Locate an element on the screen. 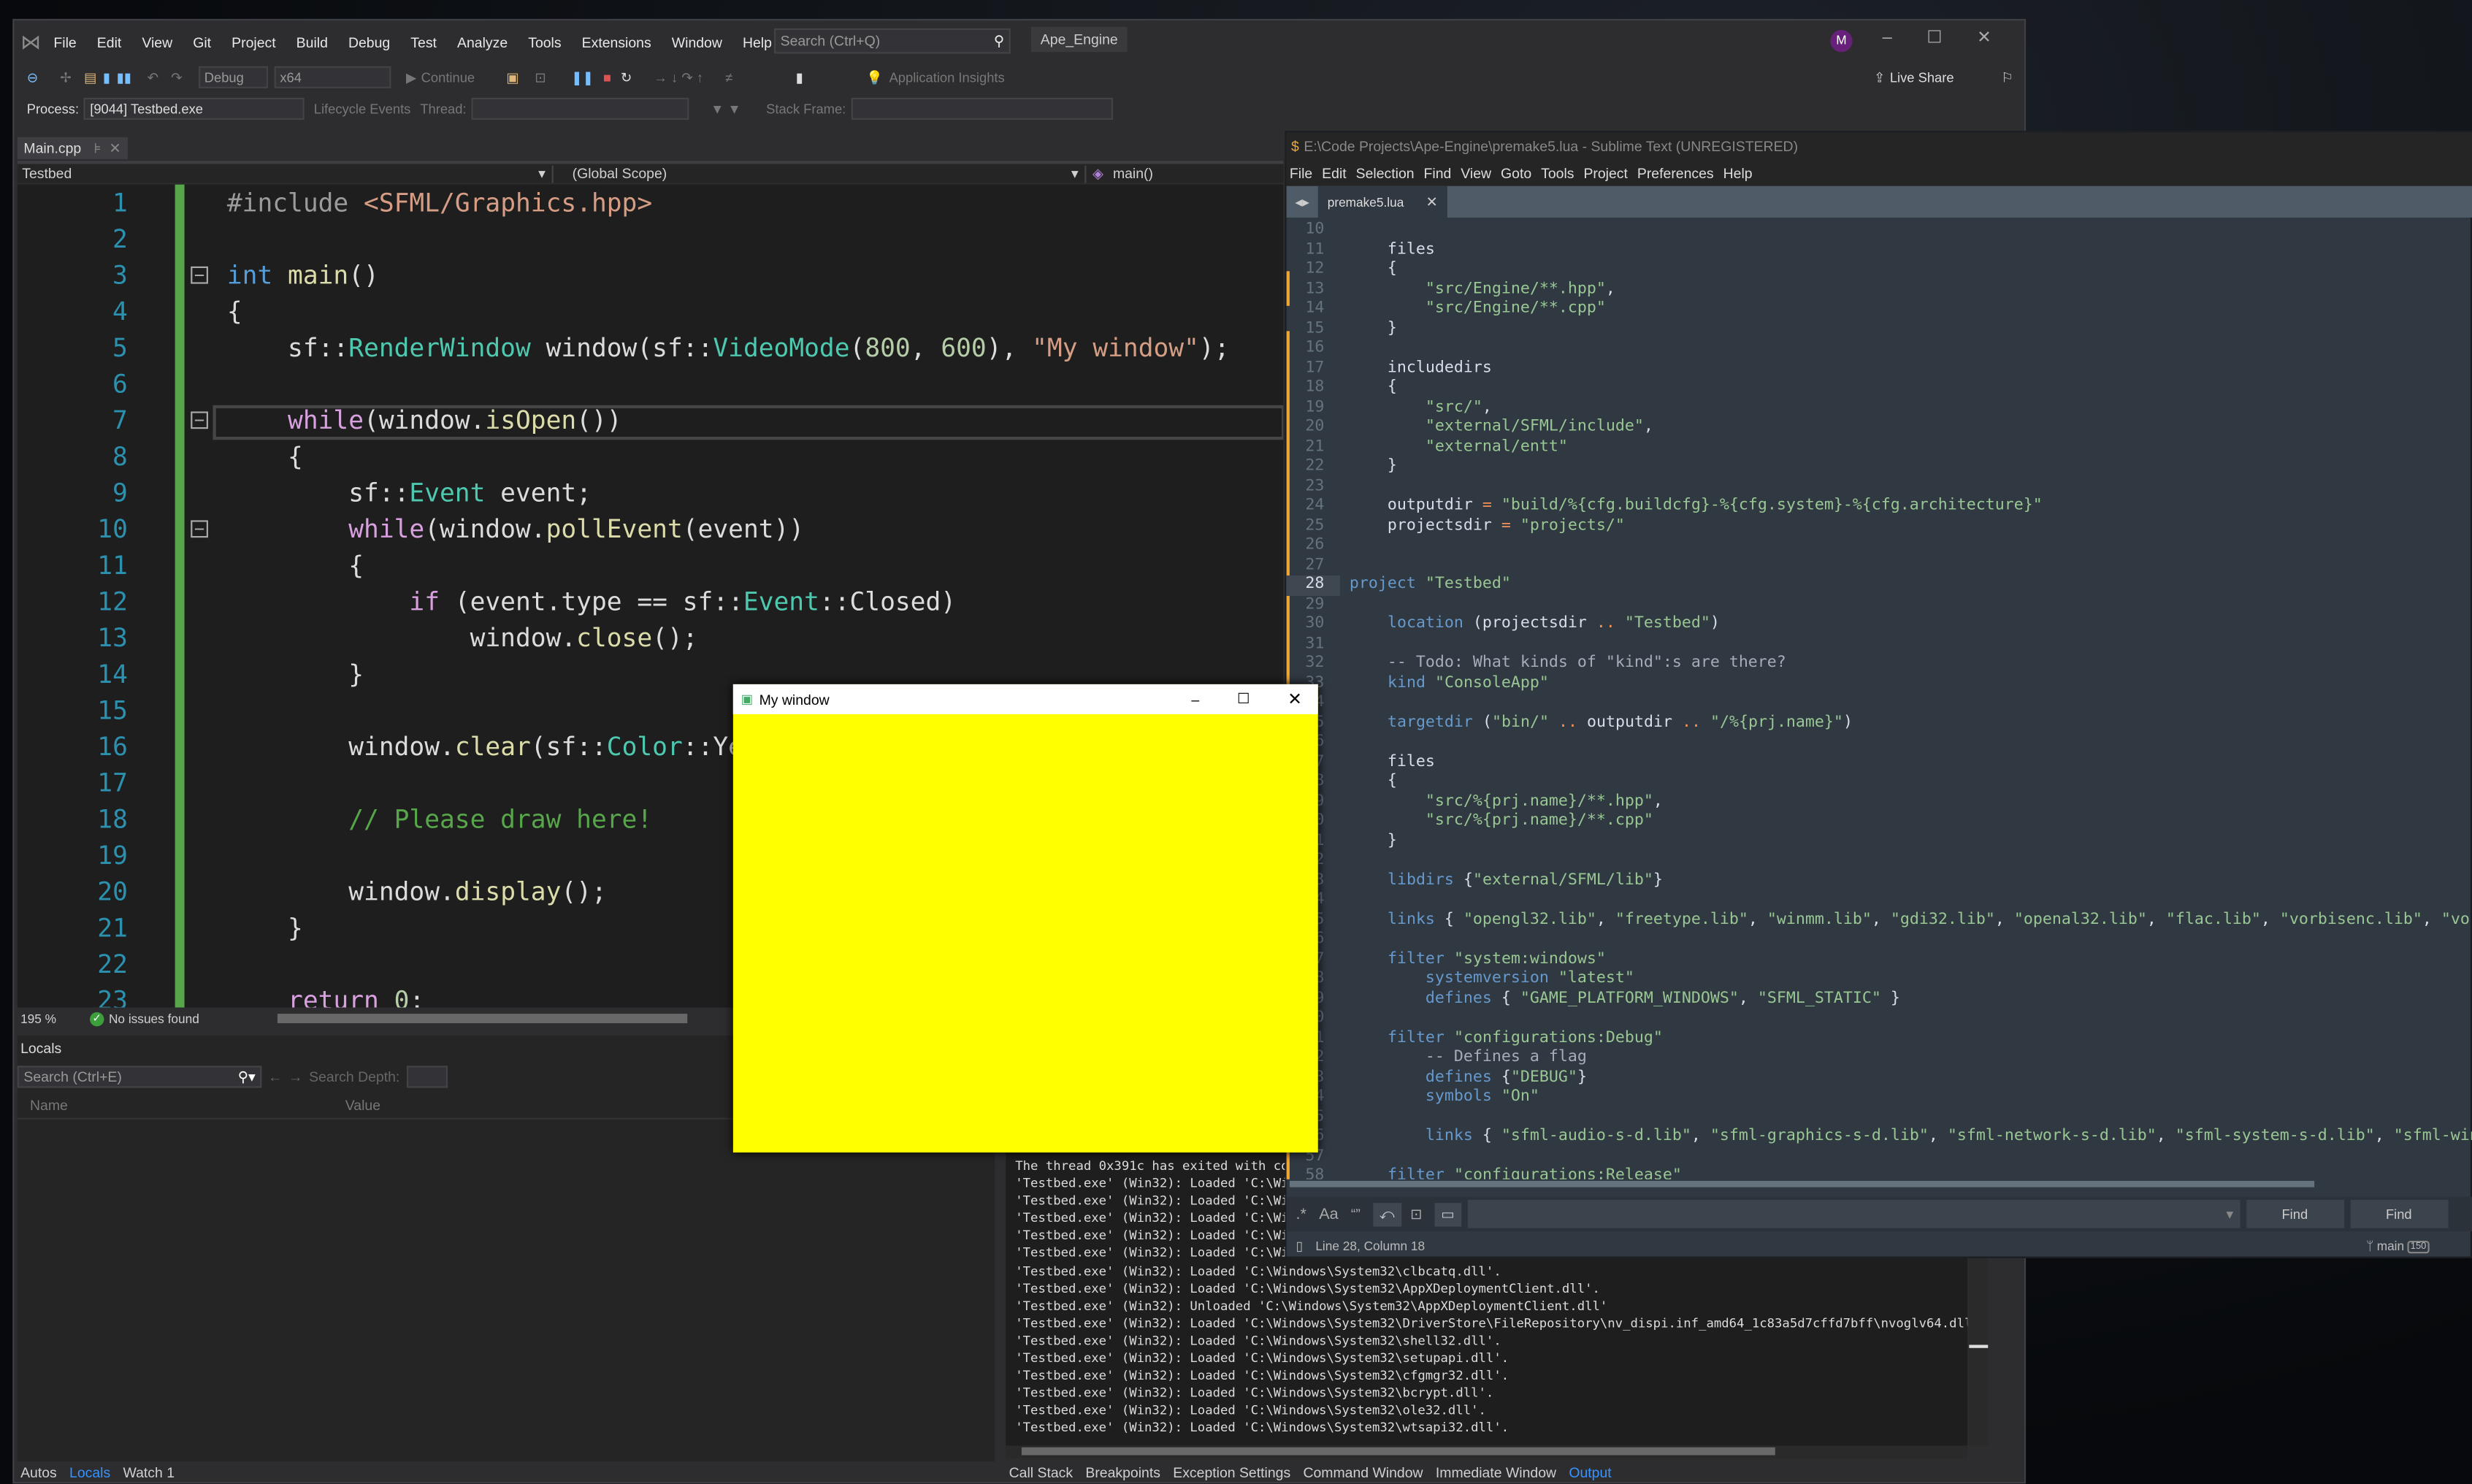  tab-command-window: Command Window is located at coordinates (1363, 1472).